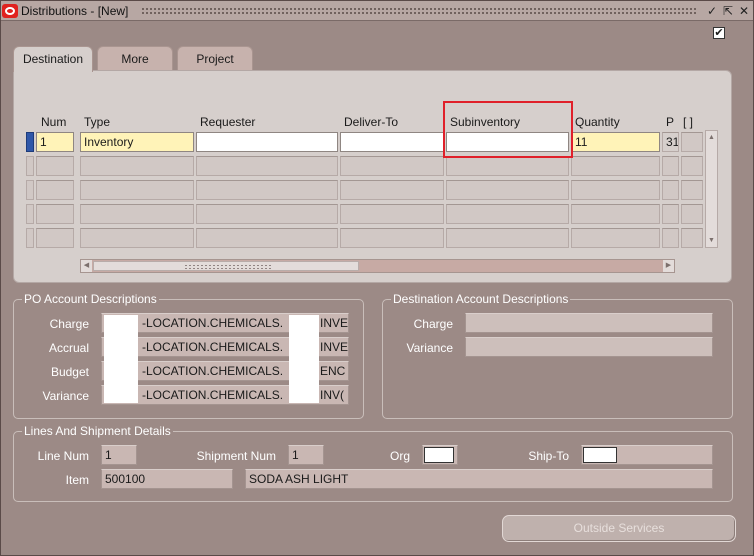  Describe the element at coordinates (479, 479) in the screenshot. I see `item-description-field: SODA ASH LIGHT` at that location.